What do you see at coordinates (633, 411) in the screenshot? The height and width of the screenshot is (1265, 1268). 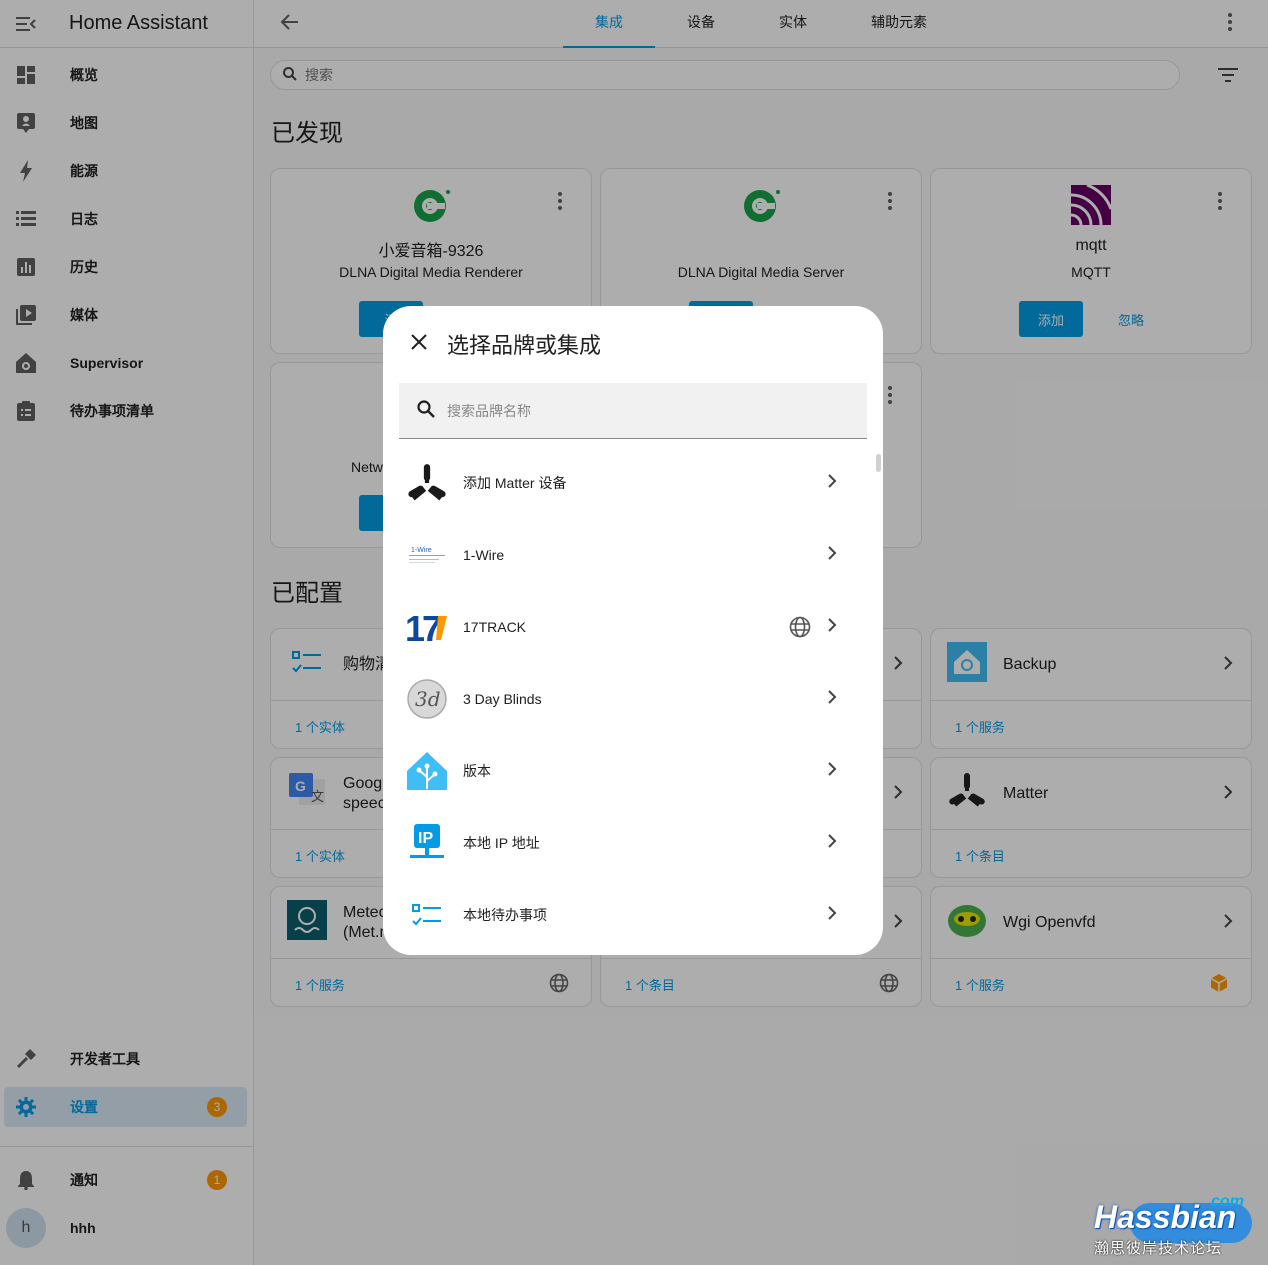 I see `brand-search-field: 搜索品牌名称` at bounding box center [633, 411].